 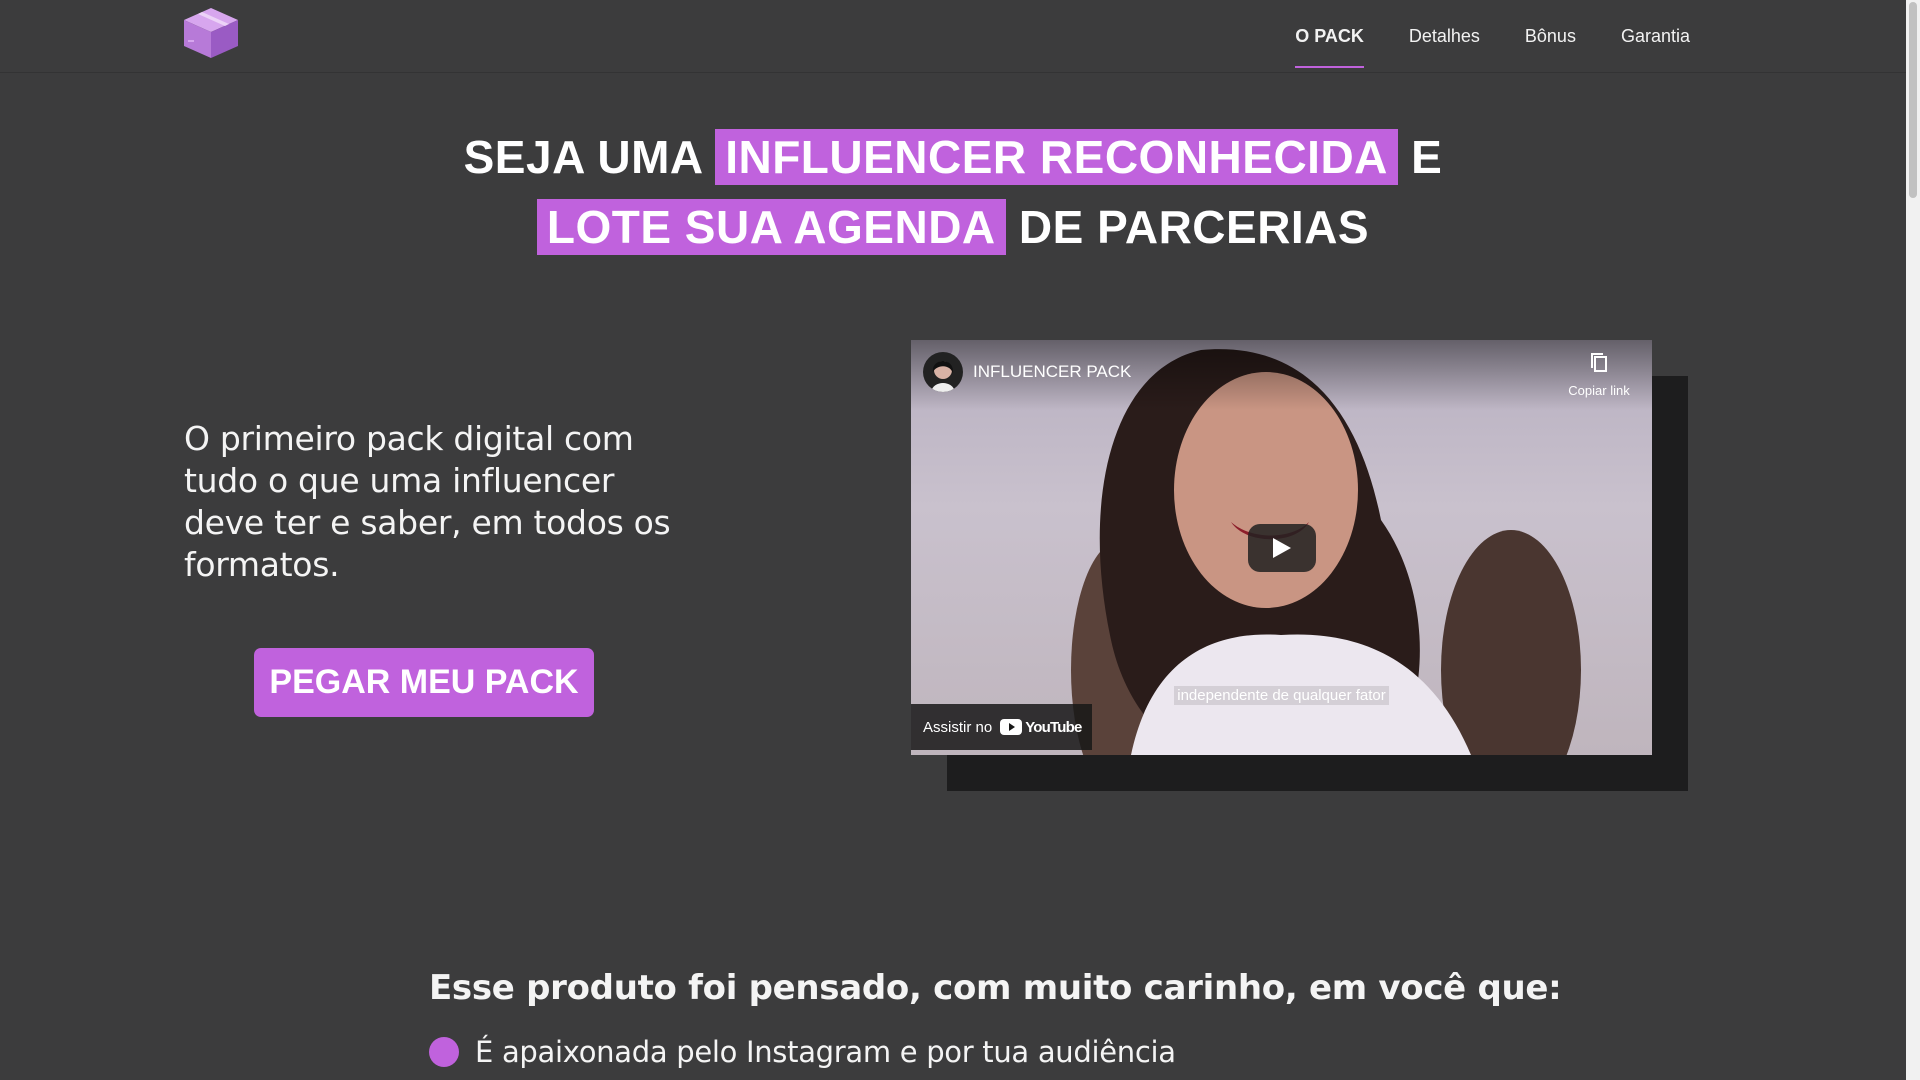 What do you see at coordinates (771, 227) in the screenshot?
I see `hero-line2-highlight: LOTE SUA AGENDA` at bounding box center [771, 227].